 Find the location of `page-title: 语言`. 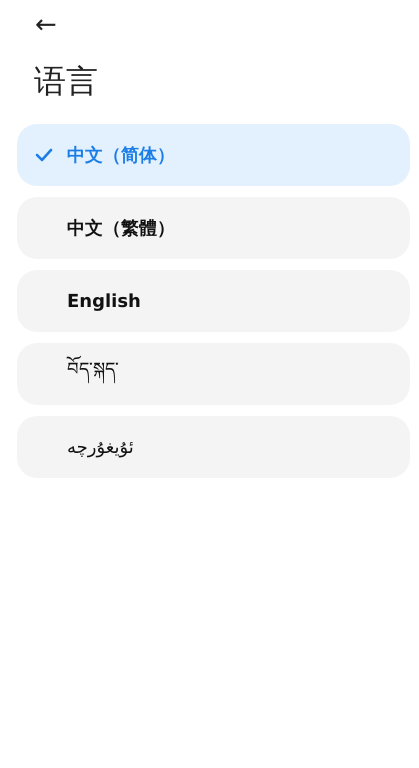

page-title: 语言 is located at coordinates (66, 81).